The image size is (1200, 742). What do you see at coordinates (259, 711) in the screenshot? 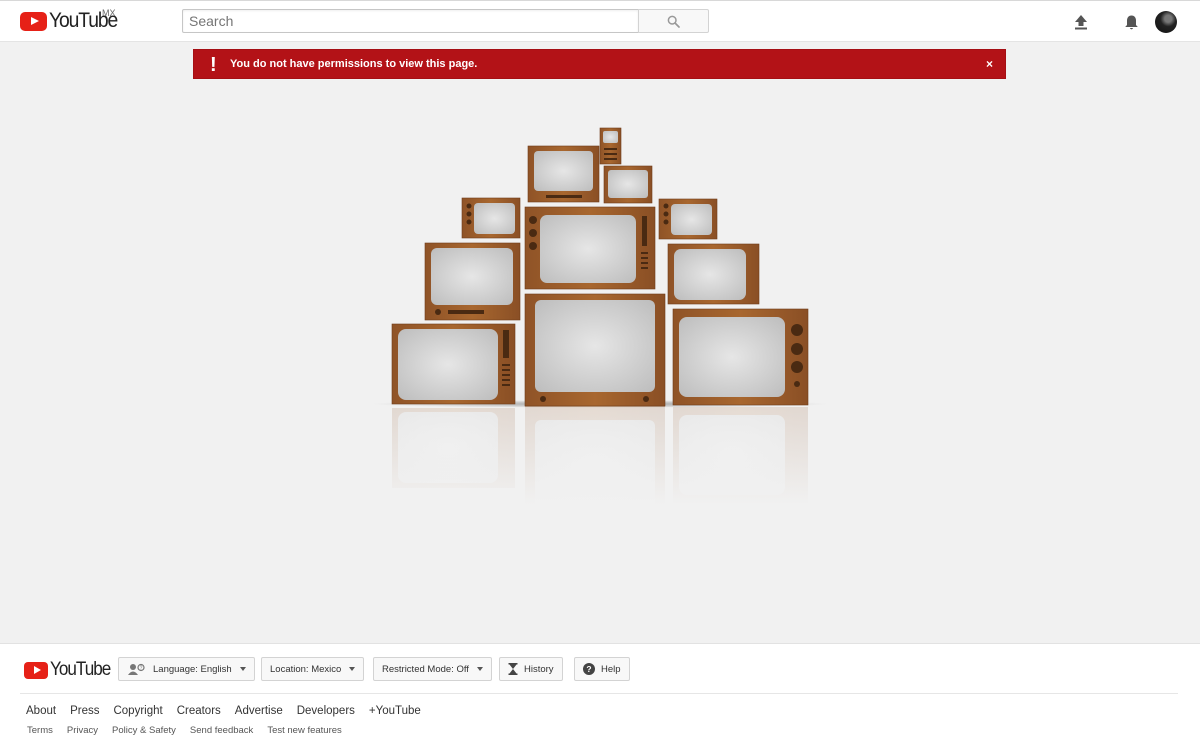
I see `footer-link-advertise: Advertise` at bounding box center [259, 711].